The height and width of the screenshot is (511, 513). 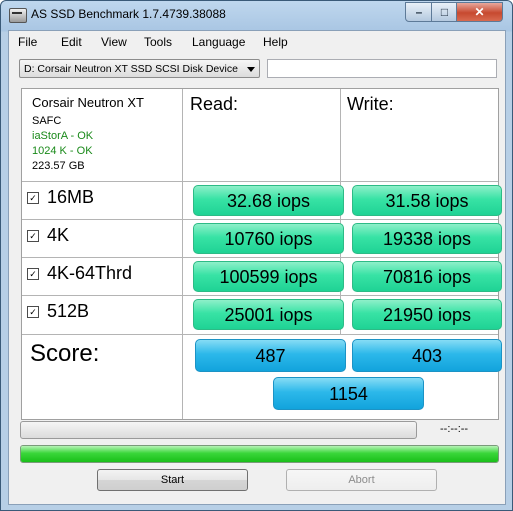 What do you see at coordinates (427, 355) in the screenshot?
I see `score-write: 403` at bounding box center [427, 355].